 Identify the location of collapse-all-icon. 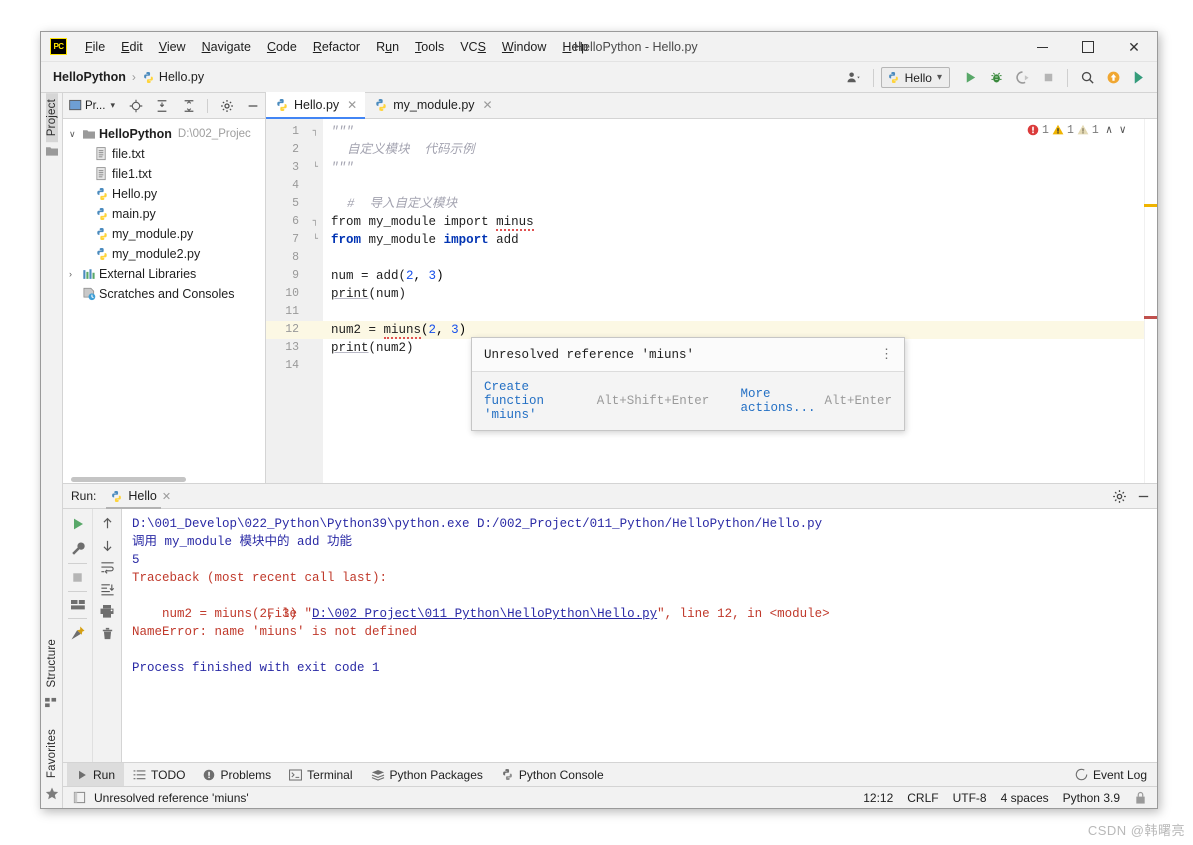
(188, 106).